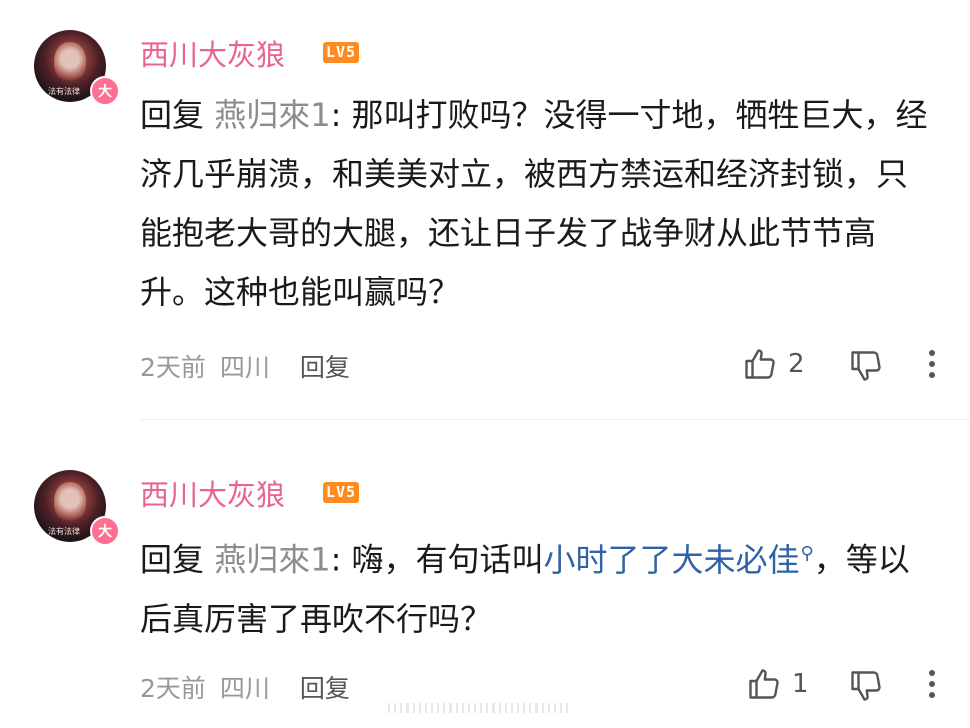 Image resolution: width=970 pixels, height=728 pixels. I want to click on search-link: 小时了了大未必佳⚲, so click(679, 560).